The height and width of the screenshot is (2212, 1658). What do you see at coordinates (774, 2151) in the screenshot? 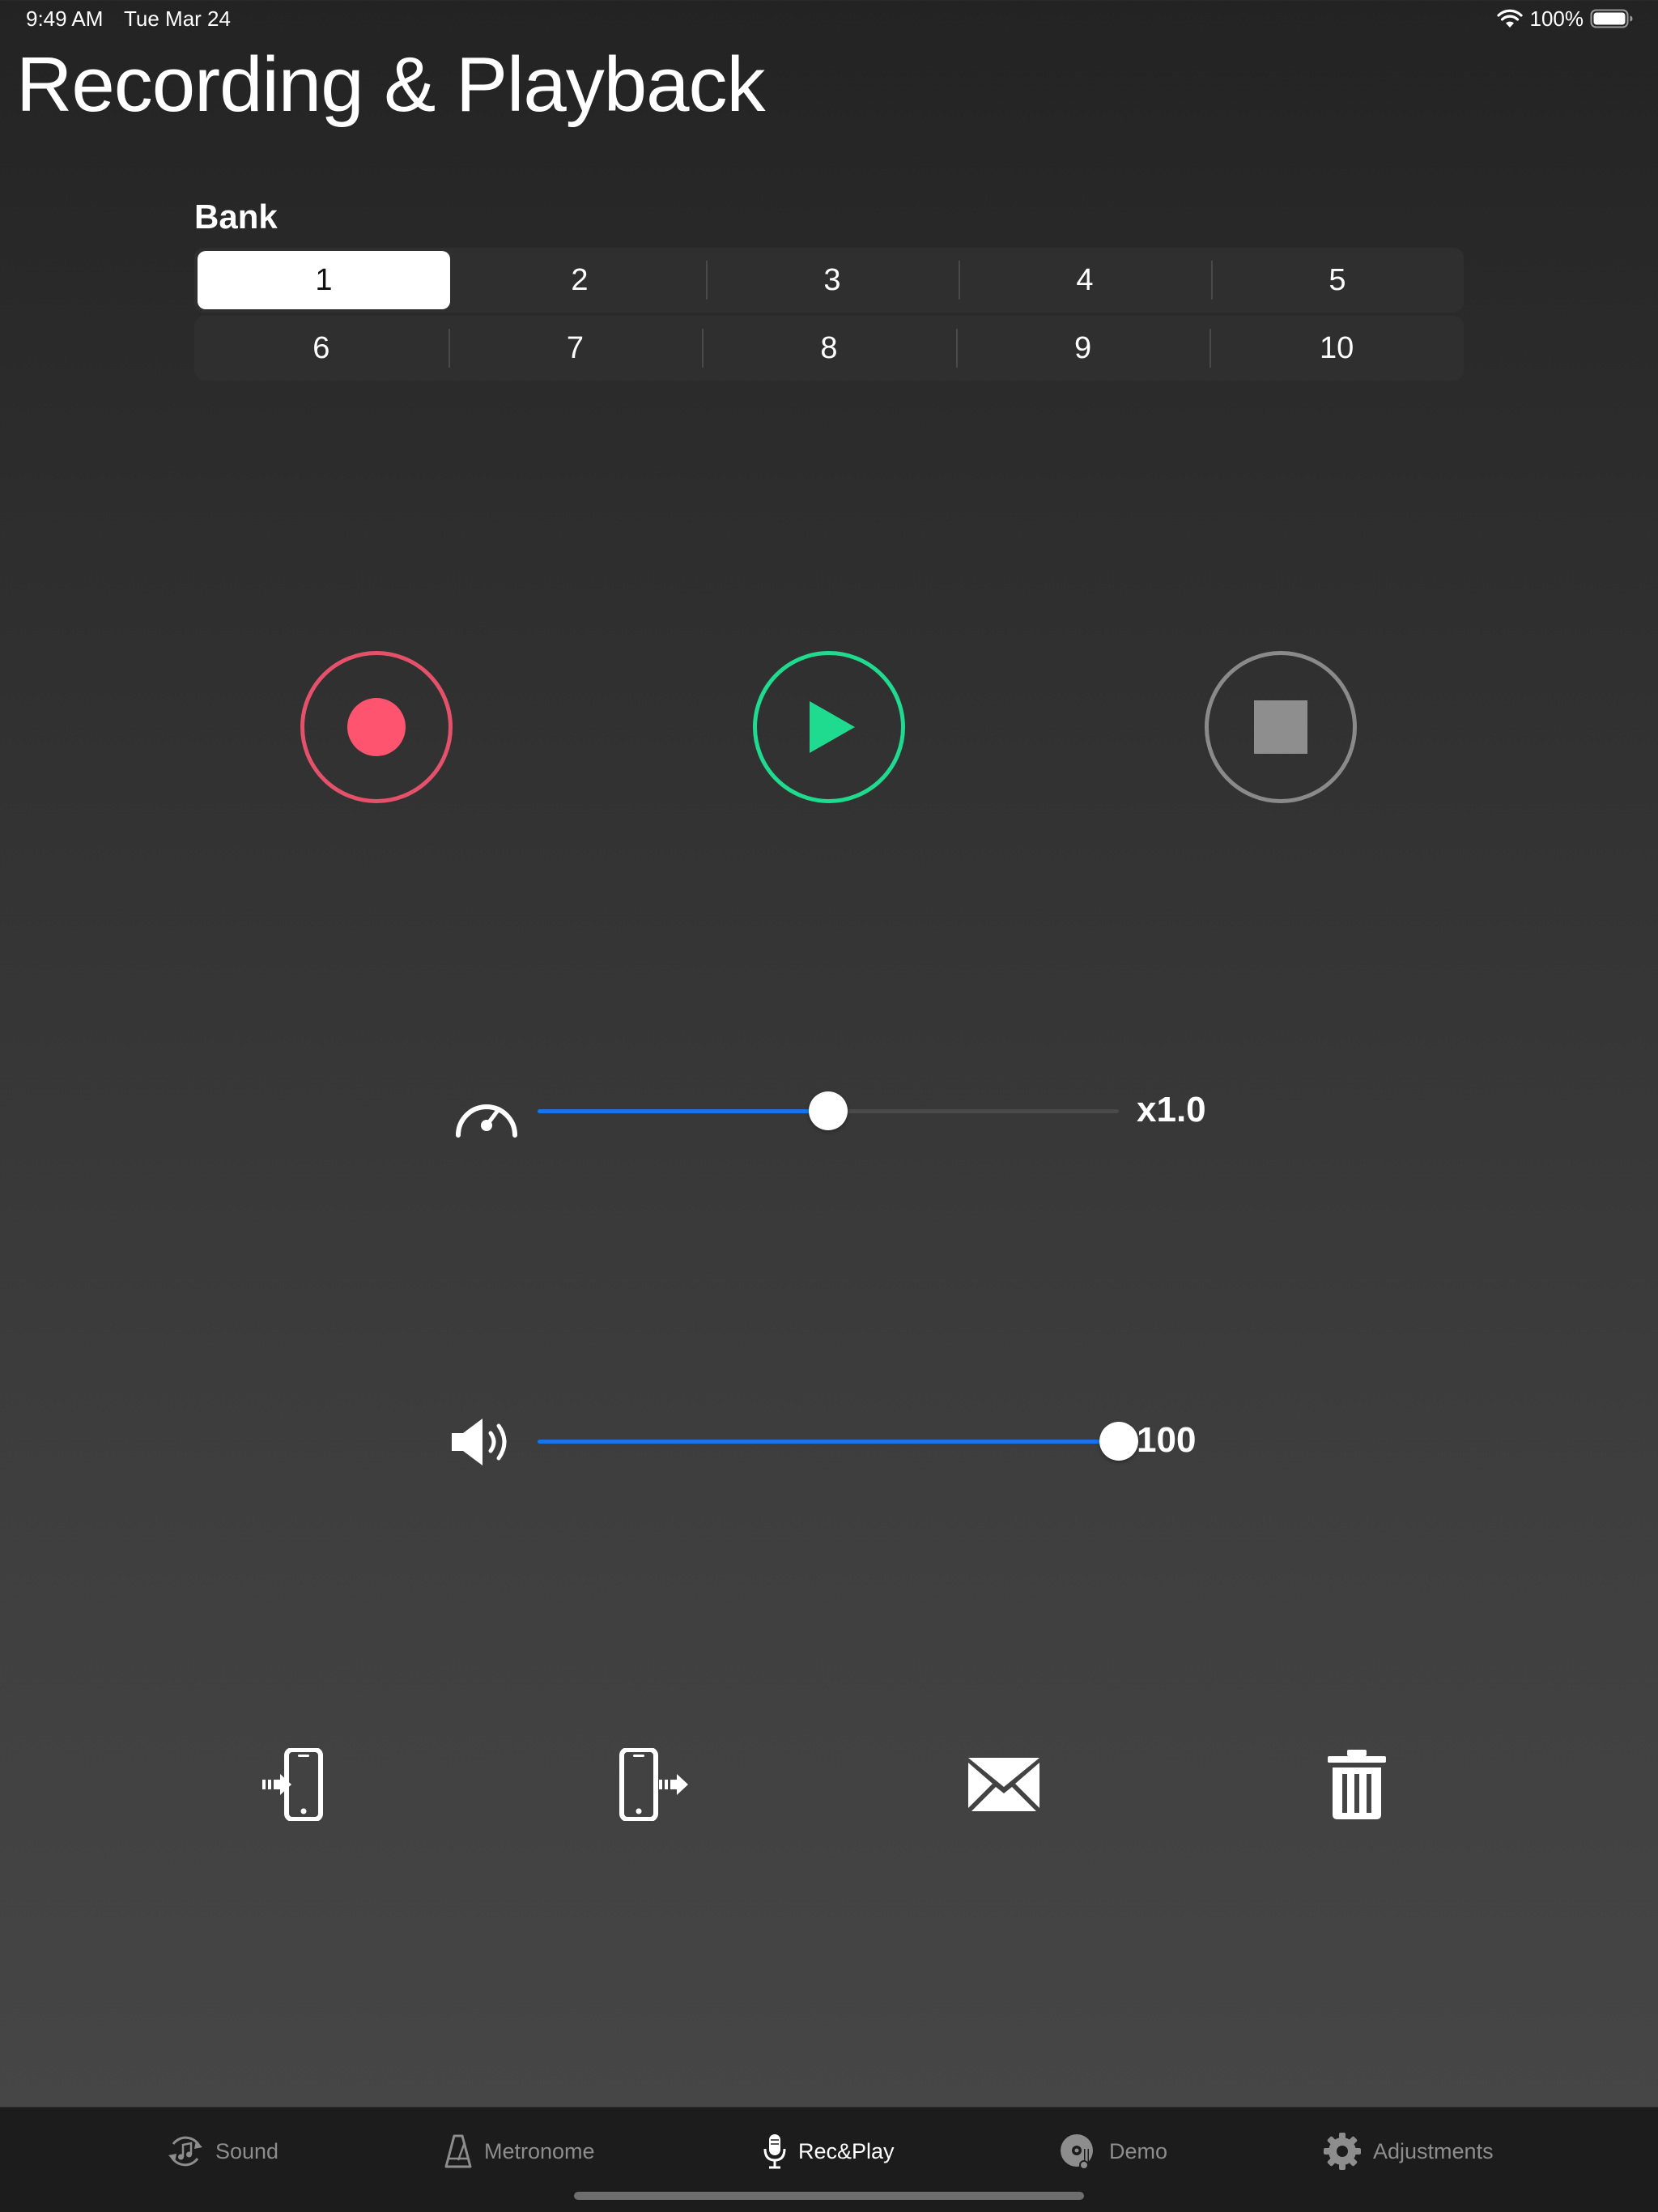
I see `microphone-icon` at bounding box center [774, 2151].